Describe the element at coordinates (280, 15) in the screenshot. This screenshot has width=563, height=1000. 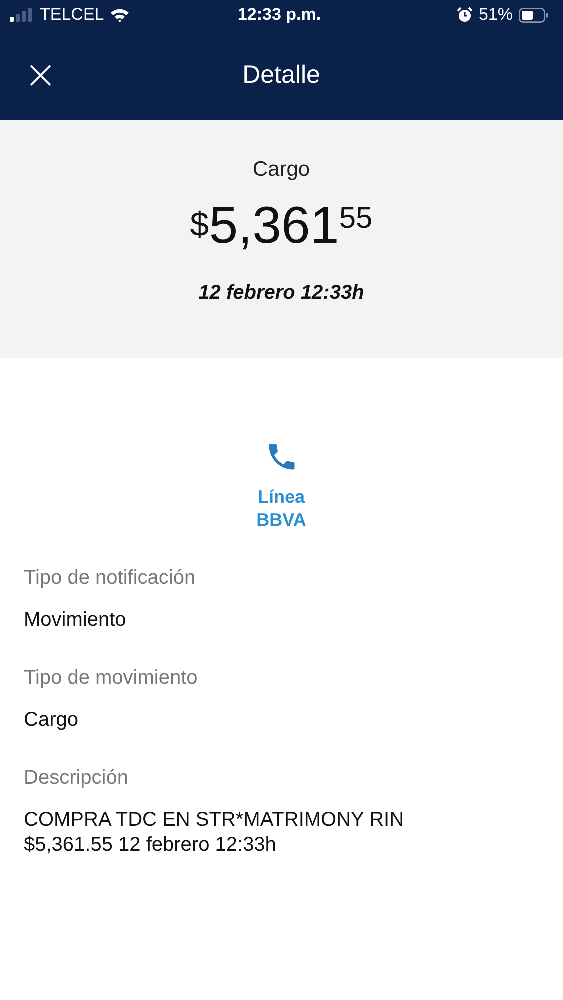
I see `status-time: 12:33 p.m.` at that location.